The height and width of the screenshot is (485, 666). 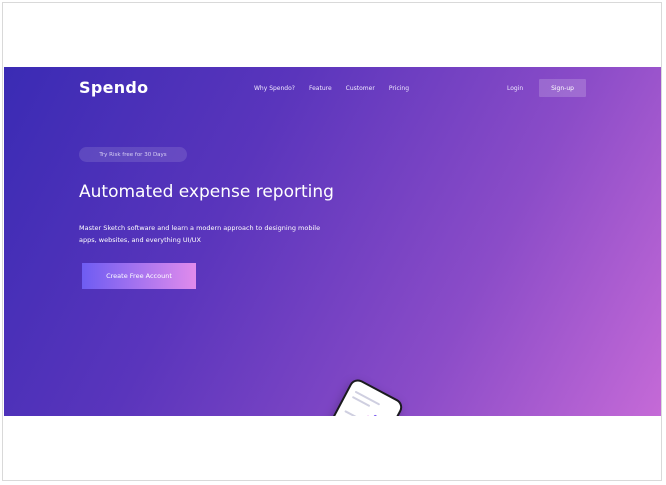 I want to click on brand-logo: Spendo, so click(x=113, y=87).